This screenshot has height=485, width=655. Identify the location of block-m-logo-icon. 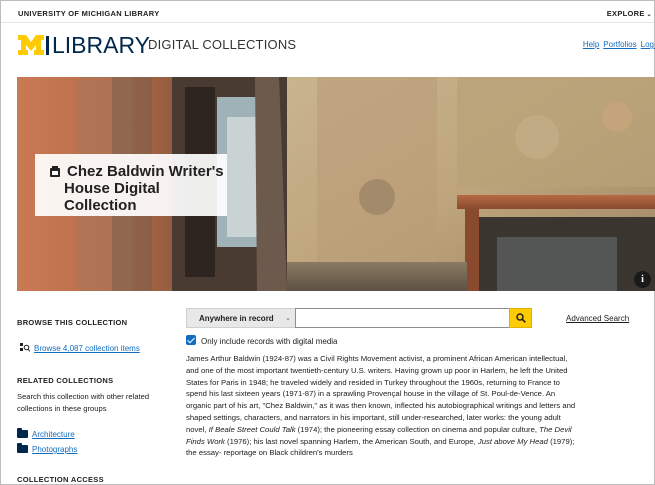
(31, 45).